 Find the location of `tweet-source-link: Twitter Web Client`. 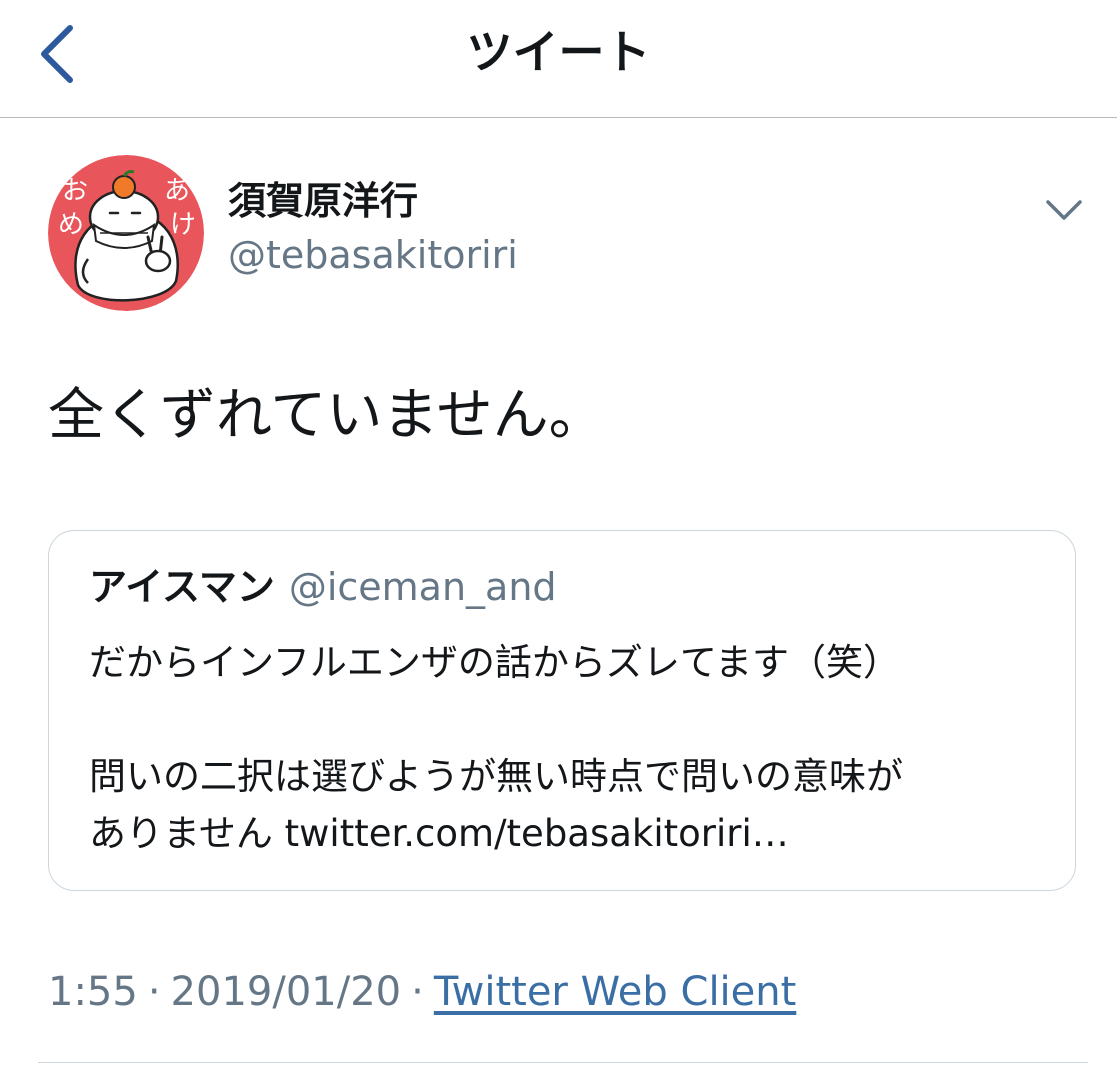

tweet-source-link: Twitter Web Client is located at coordinates (615, 992).